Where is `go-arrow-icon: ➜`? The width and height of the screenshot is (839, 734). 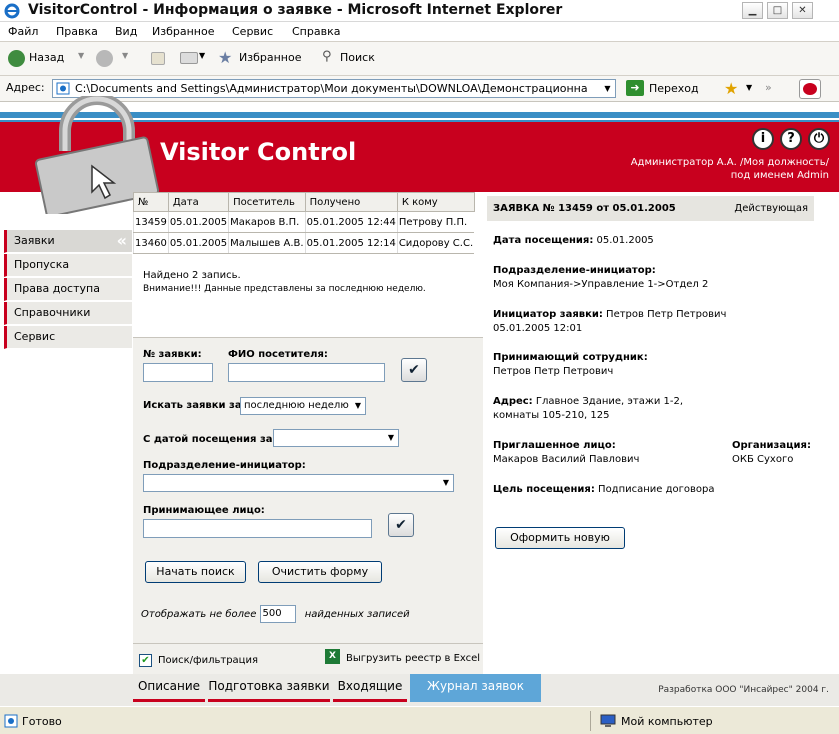 go-arrow-icon: ➜ is located at coordinates (635, 88).